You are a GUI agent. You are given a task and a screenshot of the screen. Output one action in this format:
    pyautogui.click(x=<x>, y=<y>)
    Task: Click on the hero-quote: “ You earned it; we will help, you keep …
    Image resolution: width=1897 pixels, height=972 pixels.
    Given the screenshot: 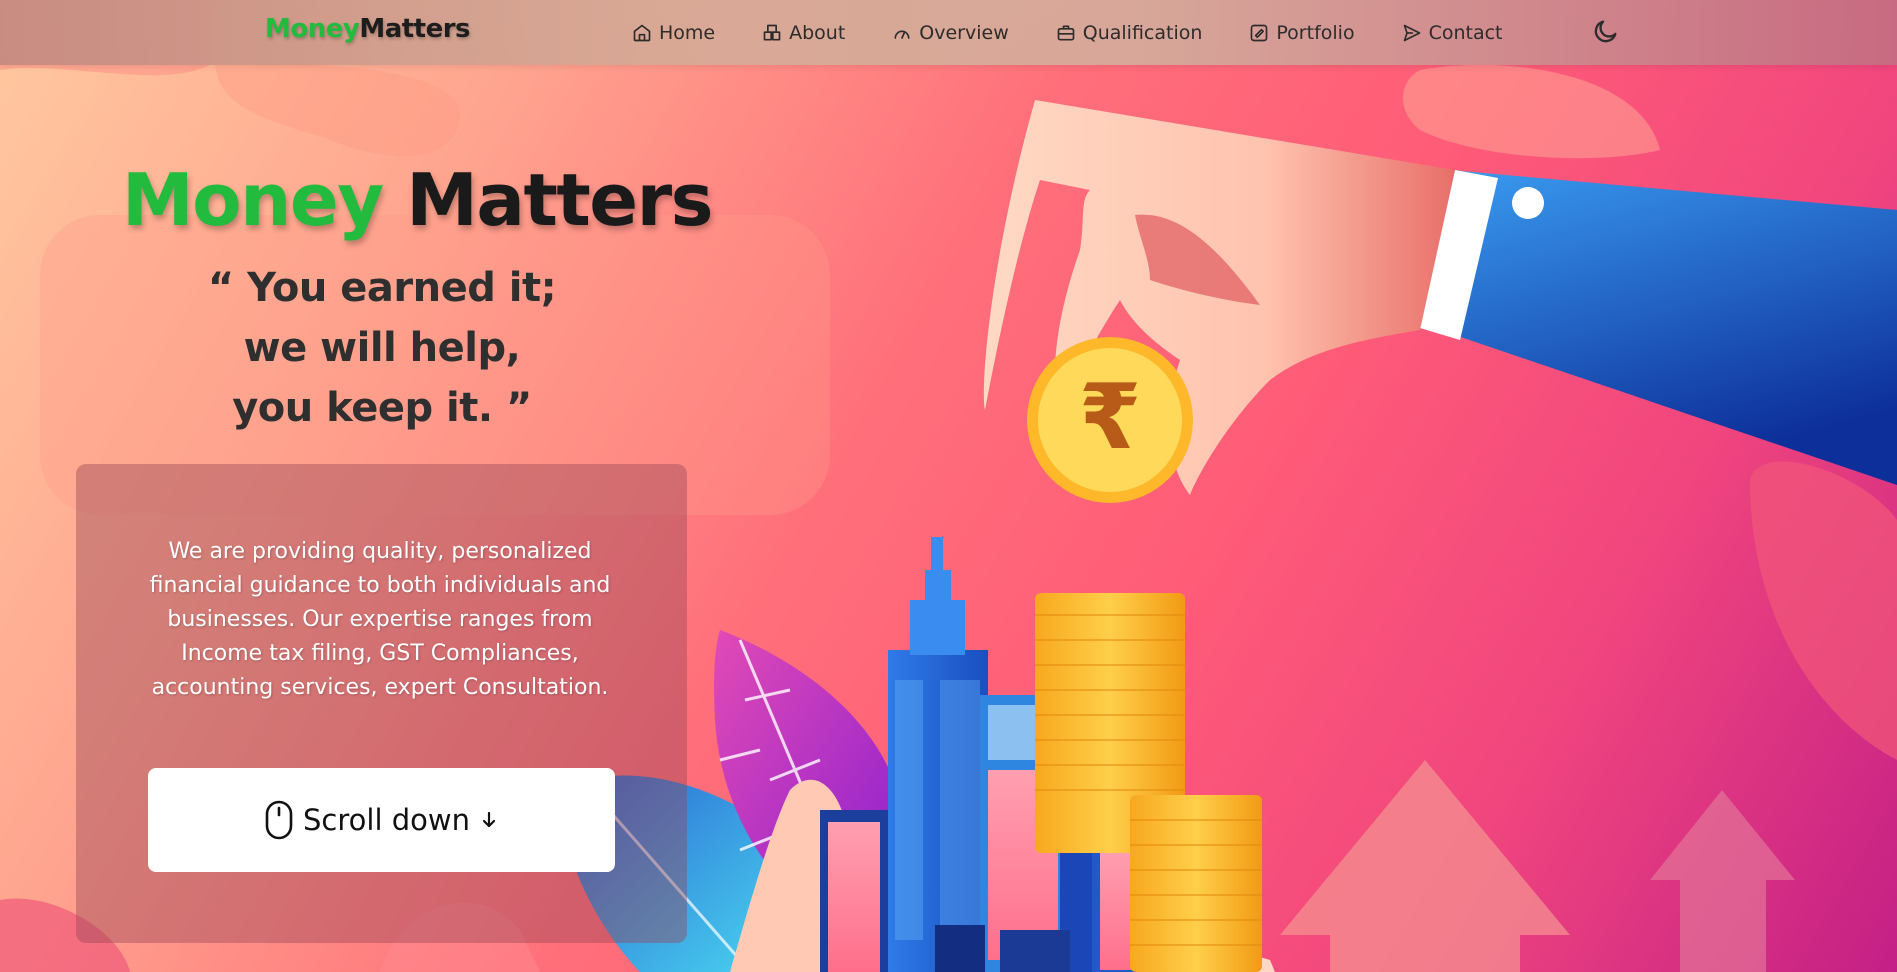 What is the action you would take?
    pyautogui.click(x=382, y=348)
    